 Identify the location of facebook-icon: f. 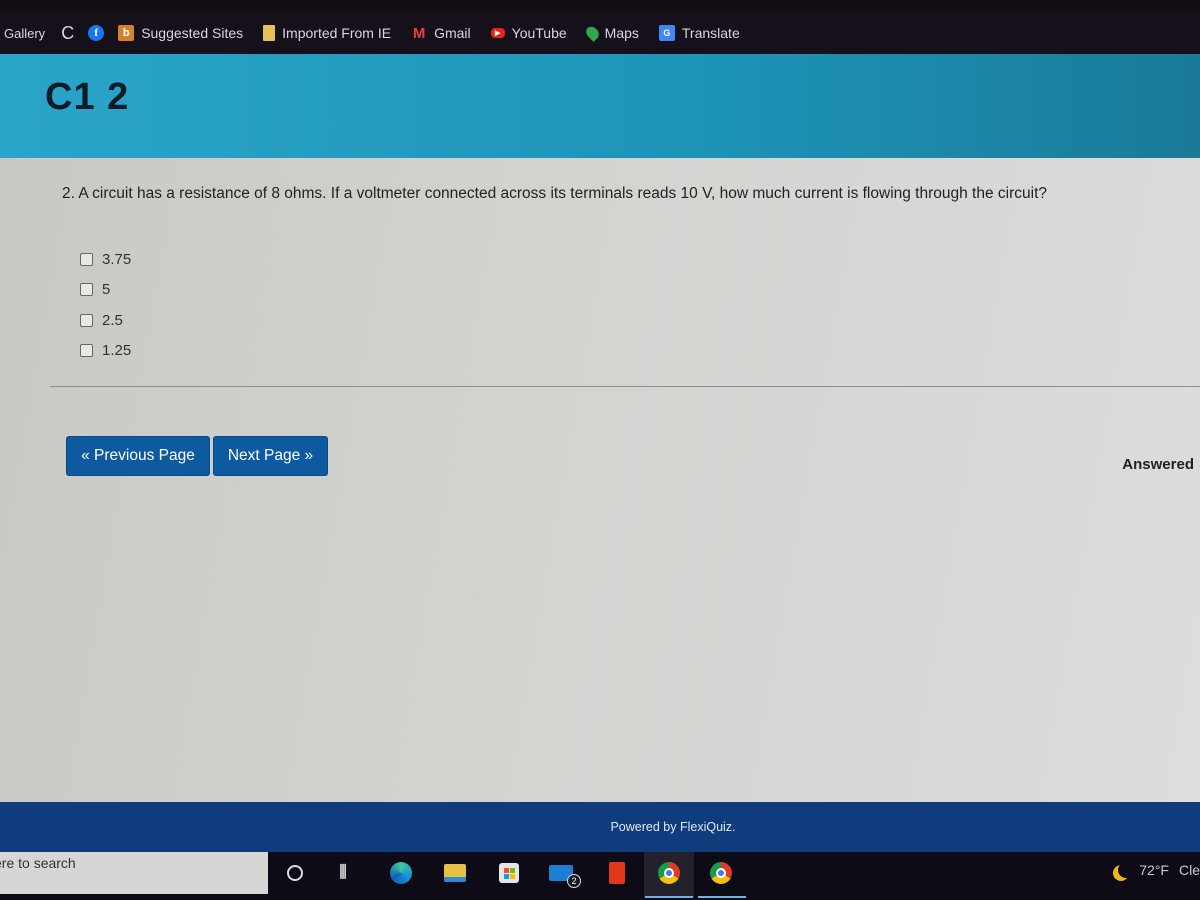
(96, 33).